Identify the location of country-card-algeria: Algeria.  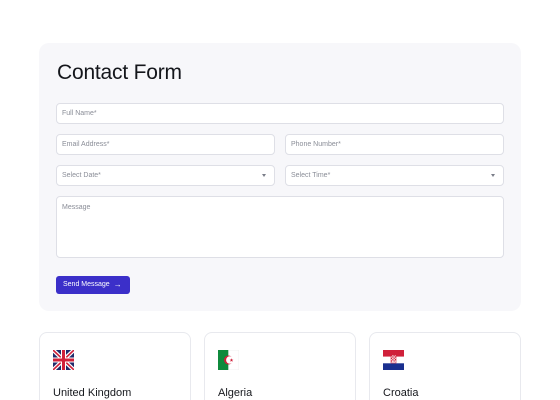
(280, 366).